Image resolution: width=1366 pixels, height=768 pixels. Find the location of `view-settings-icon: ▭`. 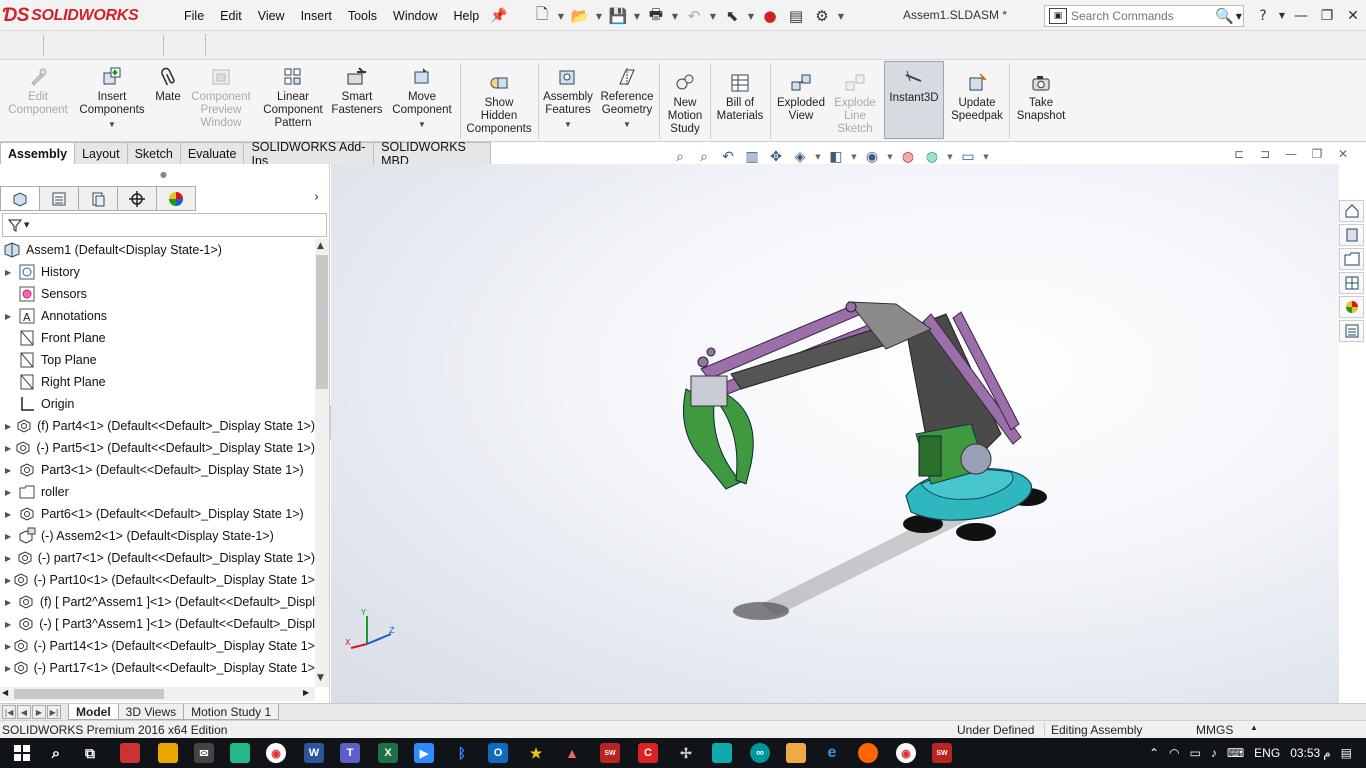

view-settings-icon: ▭ is located at coordinates (968, 157).